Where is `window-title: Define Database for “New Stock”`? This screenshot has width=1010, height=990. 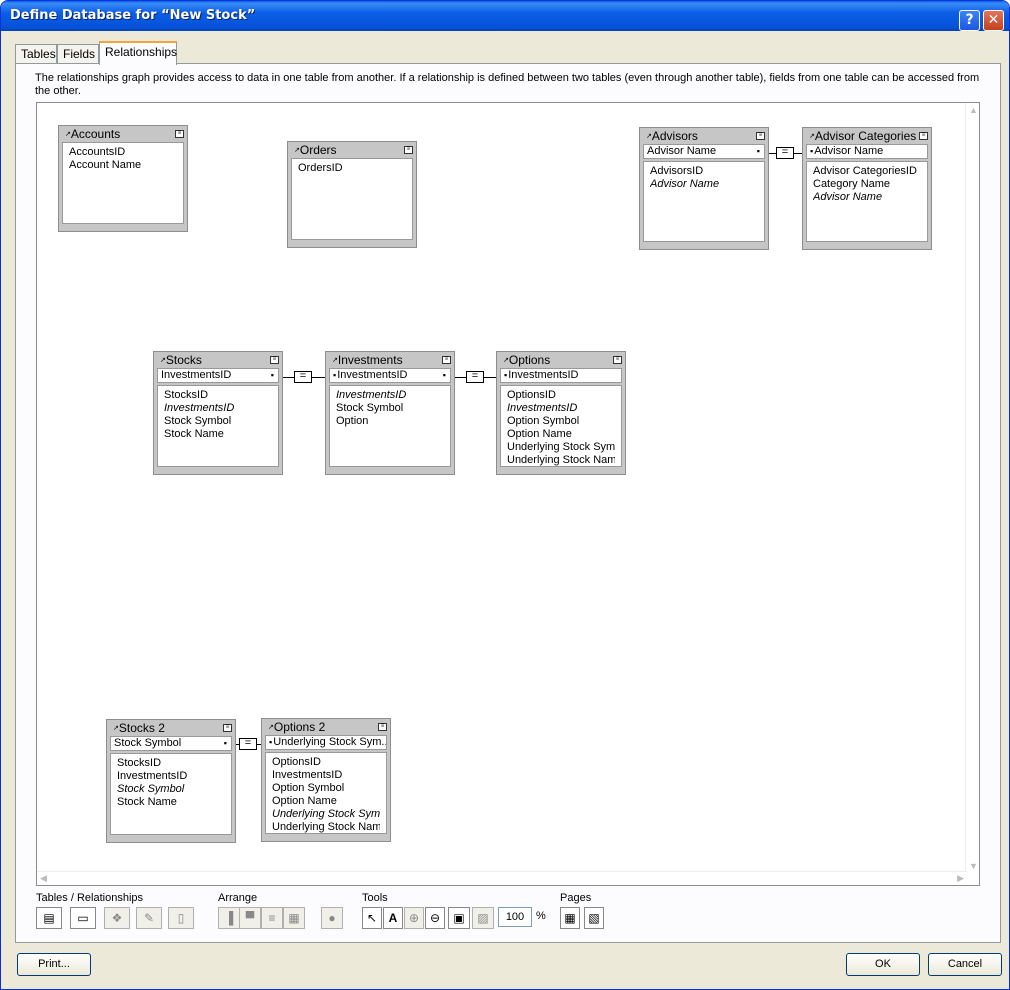 window-title: Define Database for “New Stock” is located at coordinates (133, 15).